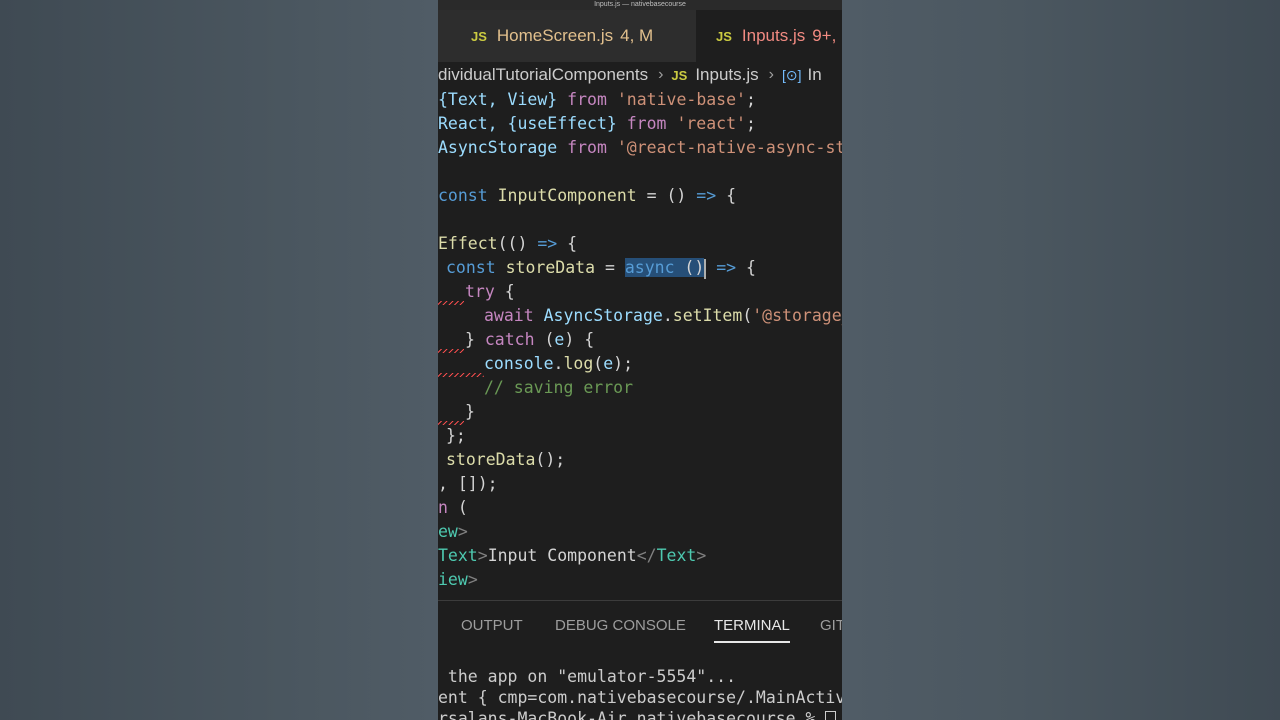 This screenshot has width=1280, height=720. I want to click on code-line: const storeData = async () => {, so click(601, 268).